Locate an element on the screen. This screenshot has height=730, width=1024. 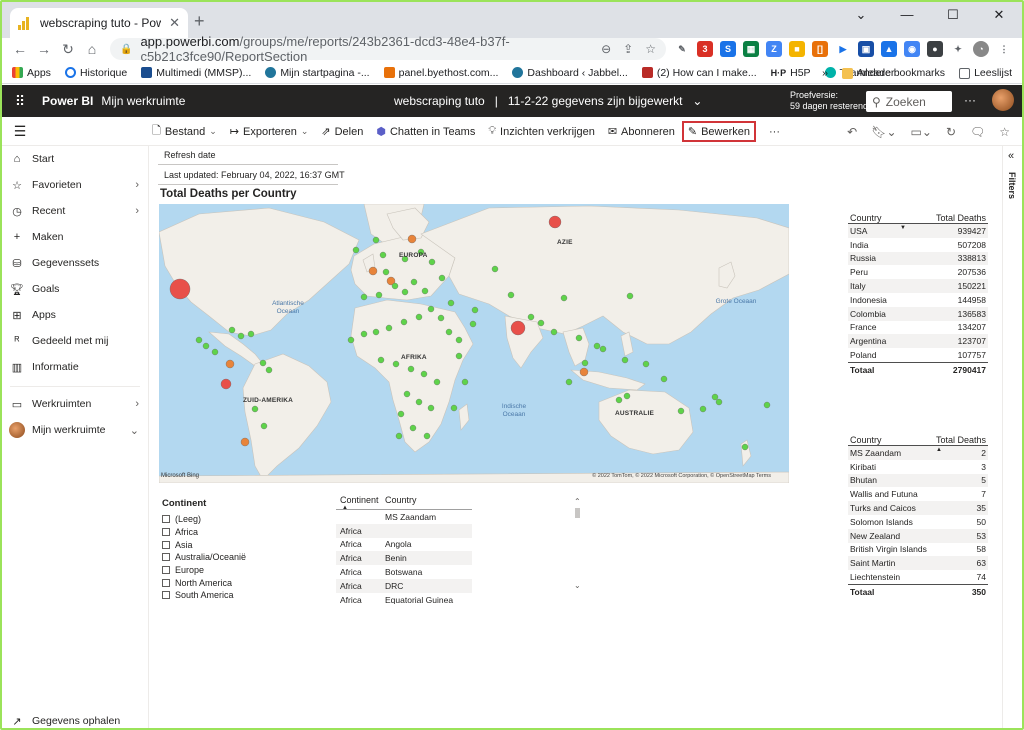
sidebar-item-werkruimten: ▭ Werkruimten › is located at coordinates (75, 404).